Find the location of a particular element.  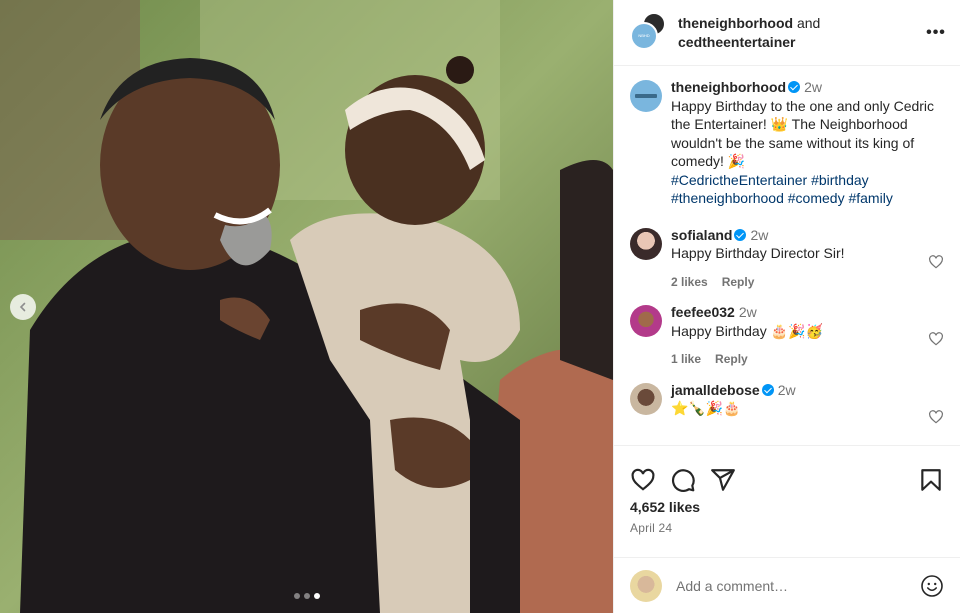

like-count: 4,652 likes is located at coordinates (787, 507).